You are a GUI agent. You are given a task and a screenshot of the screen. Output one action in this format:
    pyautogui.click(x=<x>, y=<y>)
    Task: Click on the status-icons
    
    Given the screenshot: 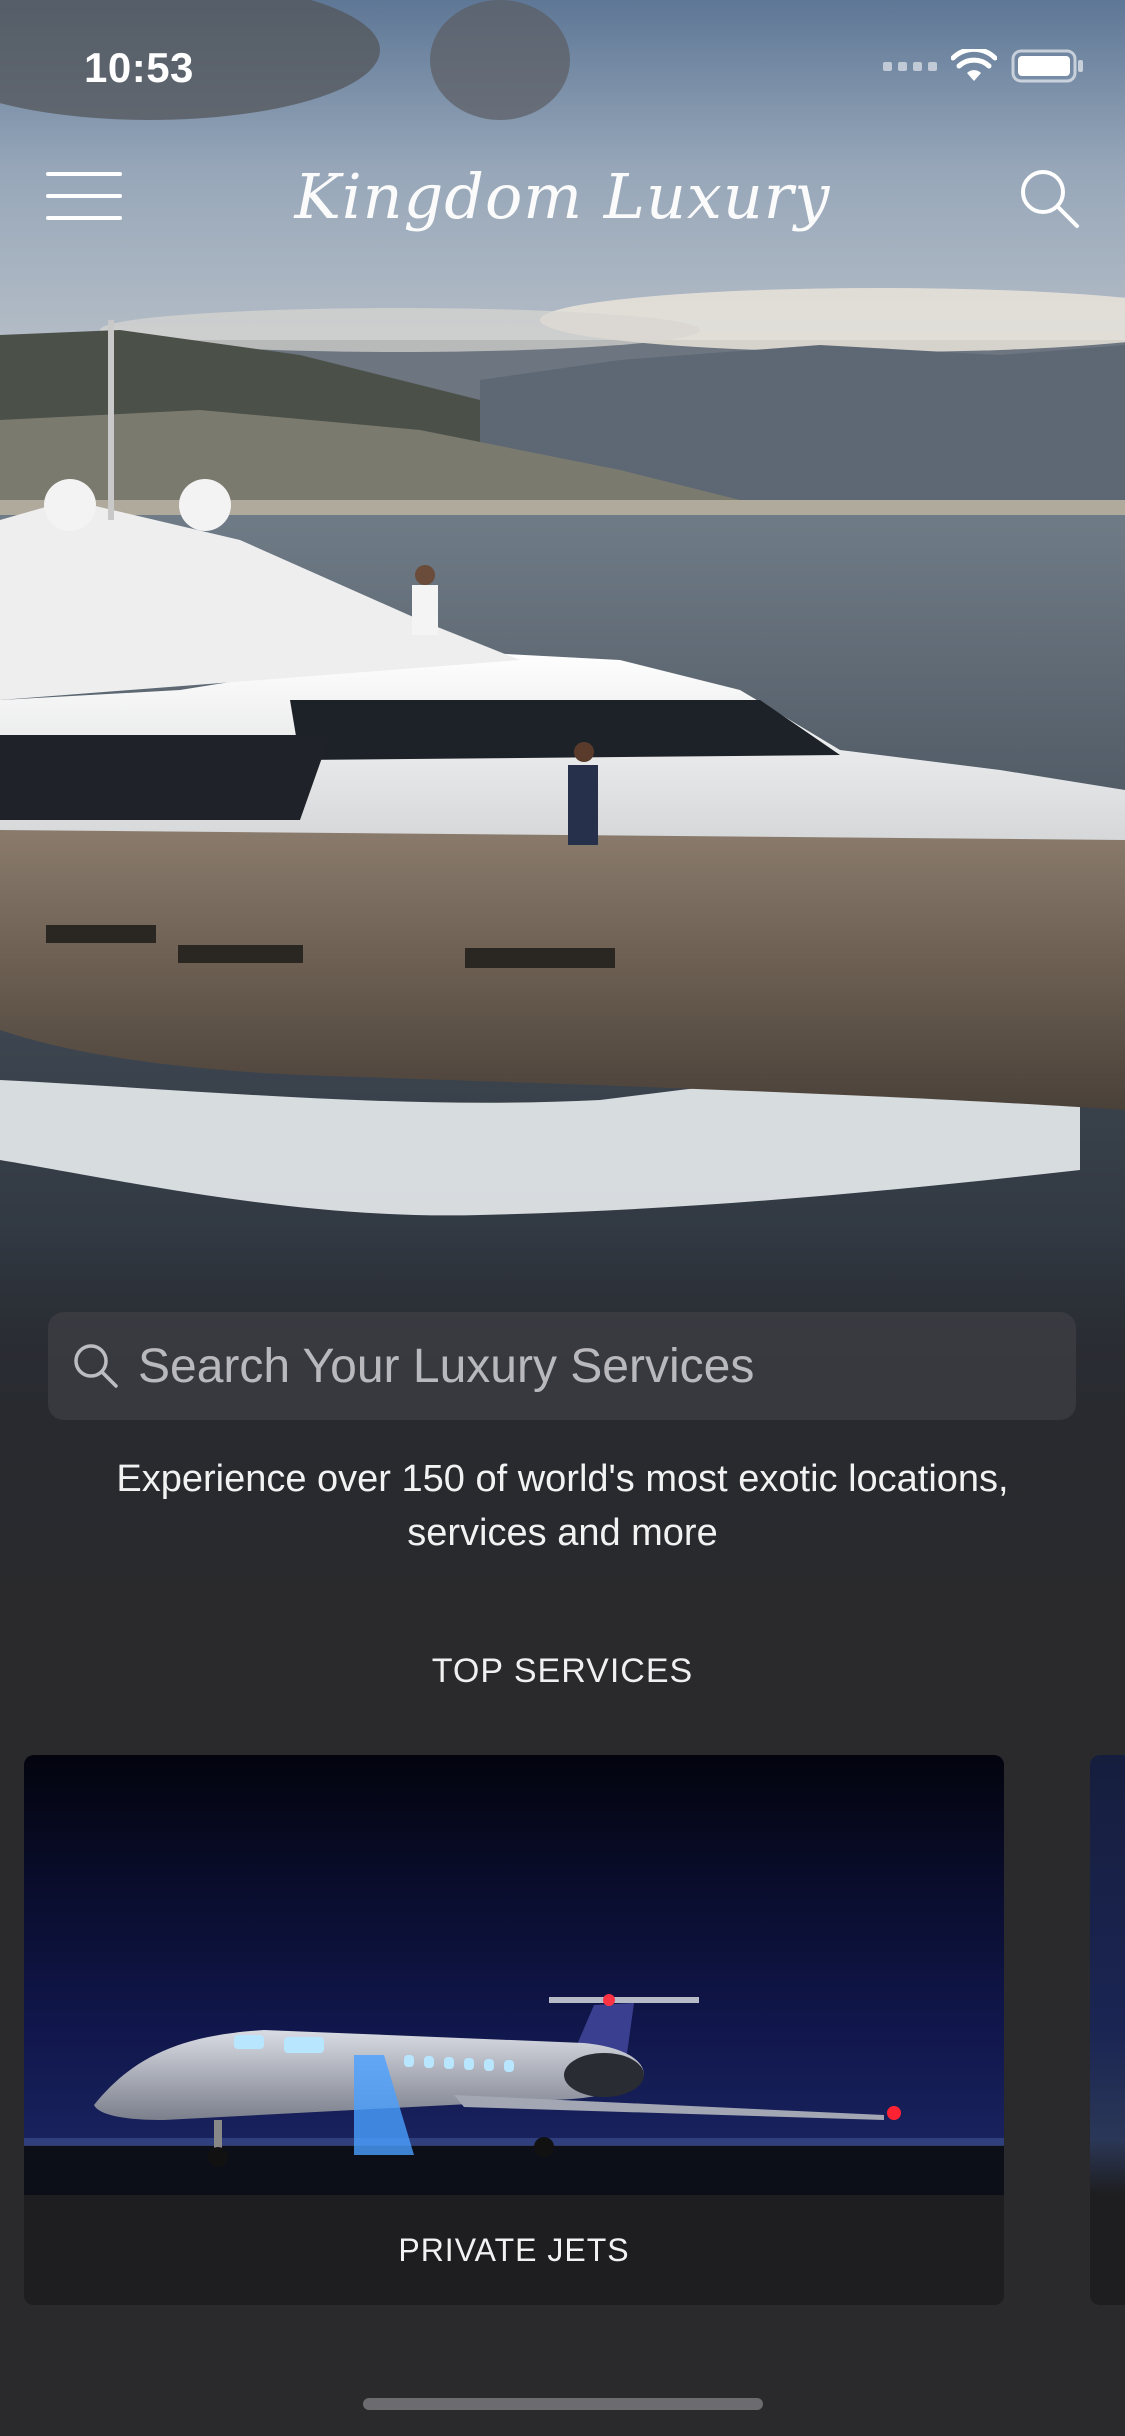 What is the action you would take?
    pyautogui.click(x=984, y=66)
    